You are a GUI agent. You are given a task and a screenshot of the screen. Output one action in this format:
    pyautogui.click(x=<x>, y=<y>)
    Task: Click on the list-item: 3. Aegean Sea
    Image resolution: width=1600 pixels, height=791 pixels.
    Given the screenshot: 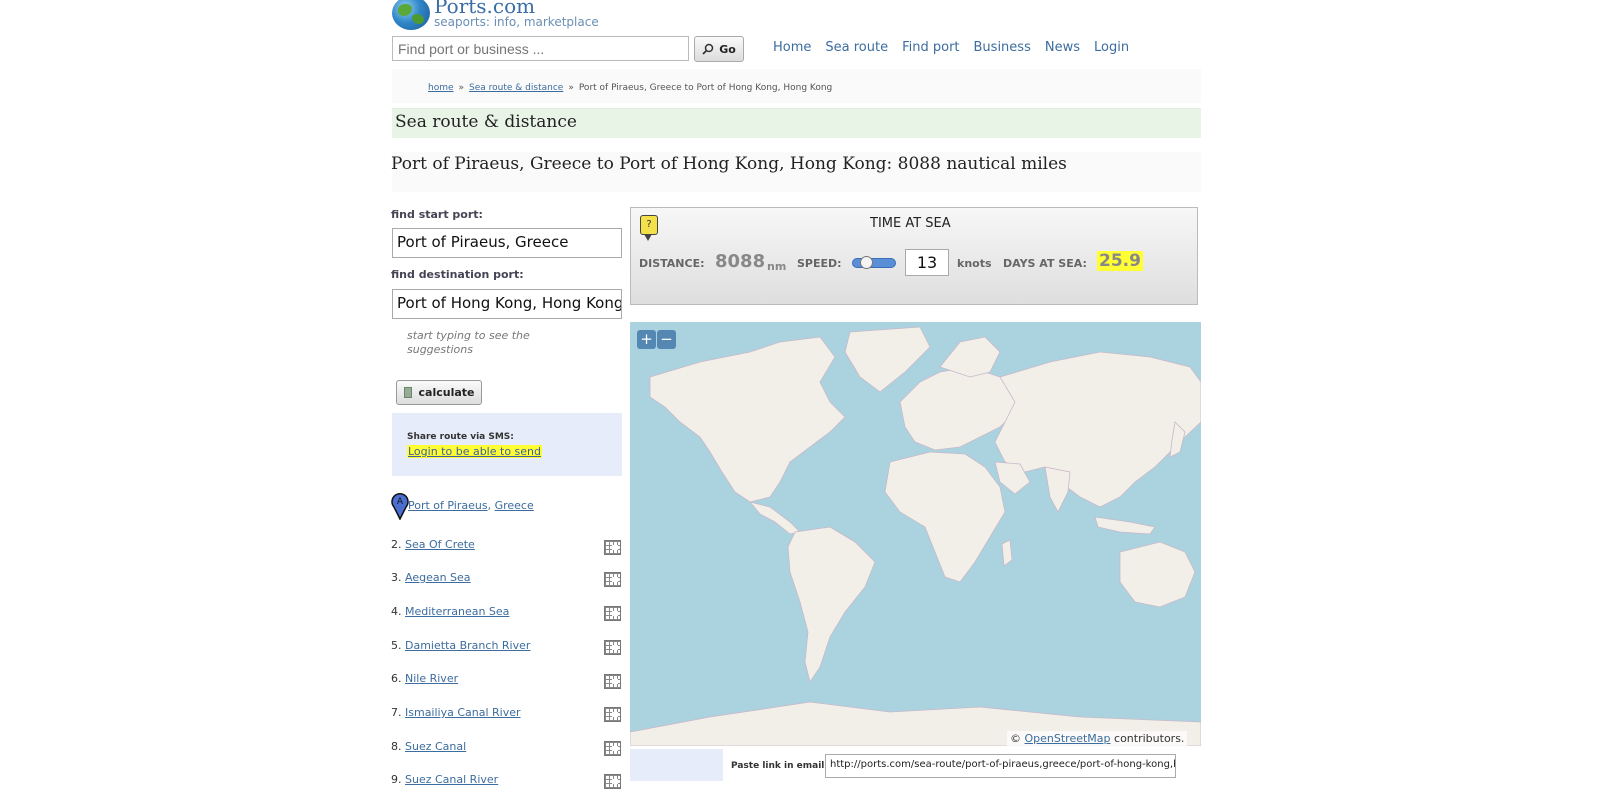 What is the action you would take?
    pyautogui.click(x=431, y=577)
    